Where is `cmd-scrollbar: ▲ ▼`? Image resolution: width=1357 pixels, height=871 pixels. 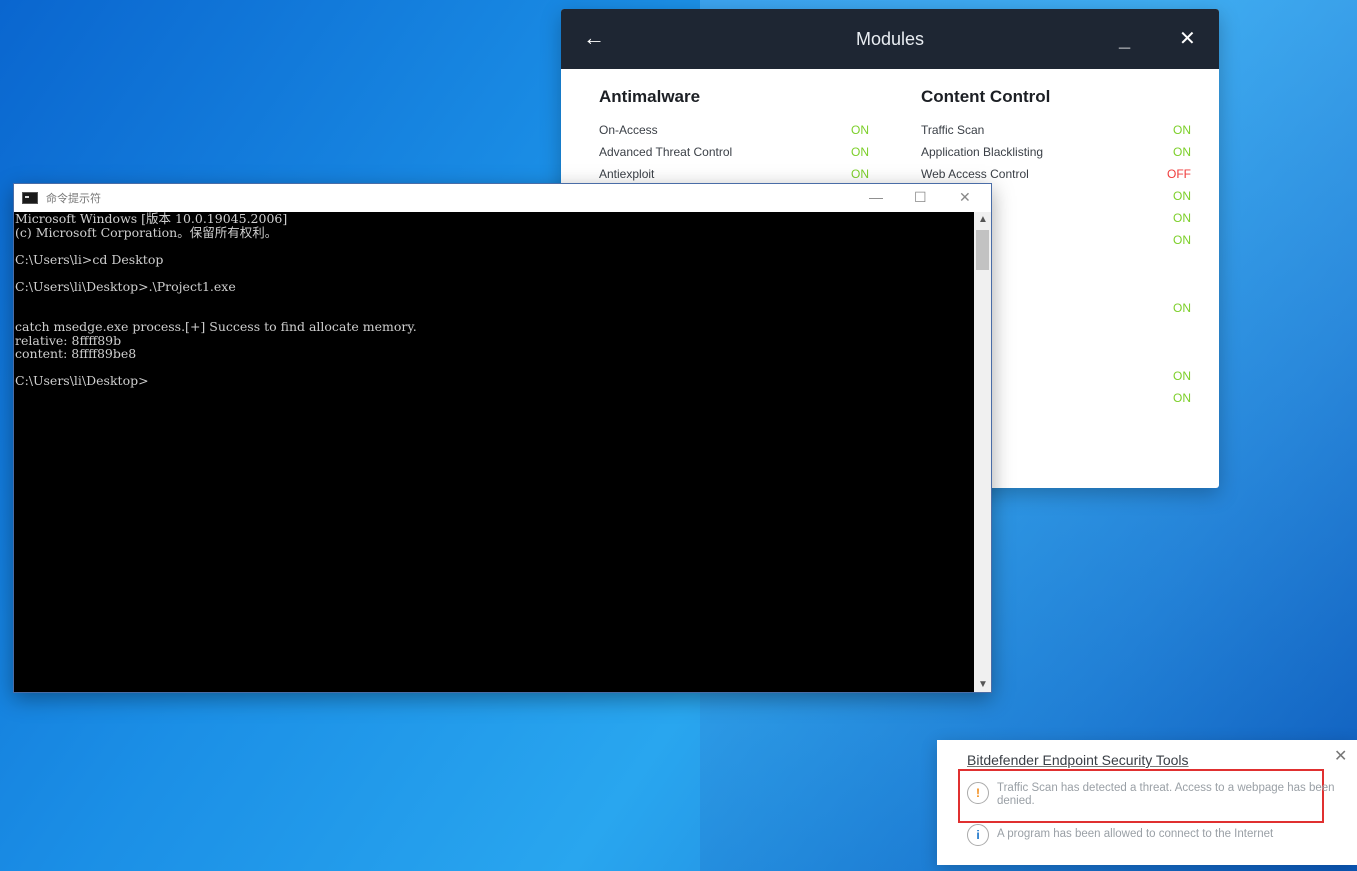
cmd-scrollbar: ▲ ▼ is located at coordinates (982, 452).